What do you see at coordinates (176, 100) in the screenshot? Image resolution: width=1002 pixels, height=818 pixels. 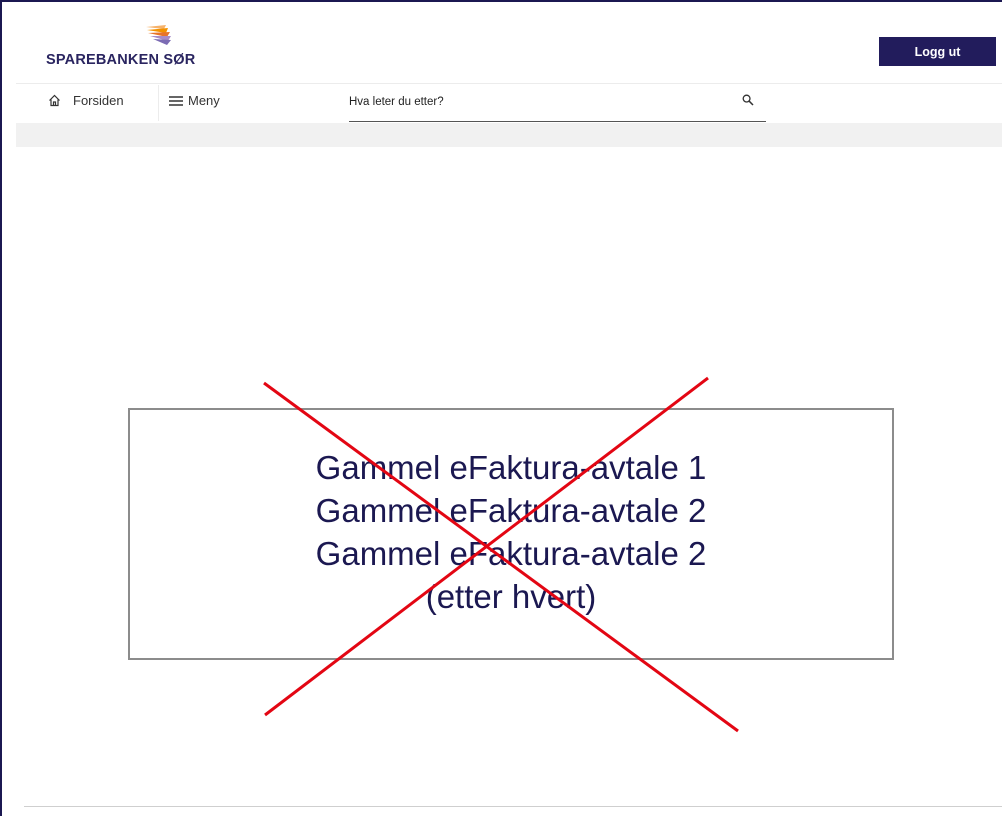 I see `hamburger-icon` at bounding box center [176, 100].